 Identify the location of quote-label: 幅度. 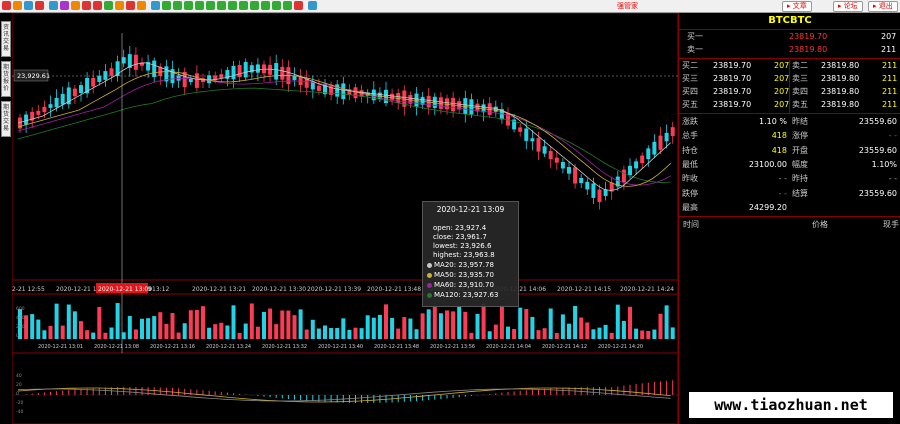
(800, 164).